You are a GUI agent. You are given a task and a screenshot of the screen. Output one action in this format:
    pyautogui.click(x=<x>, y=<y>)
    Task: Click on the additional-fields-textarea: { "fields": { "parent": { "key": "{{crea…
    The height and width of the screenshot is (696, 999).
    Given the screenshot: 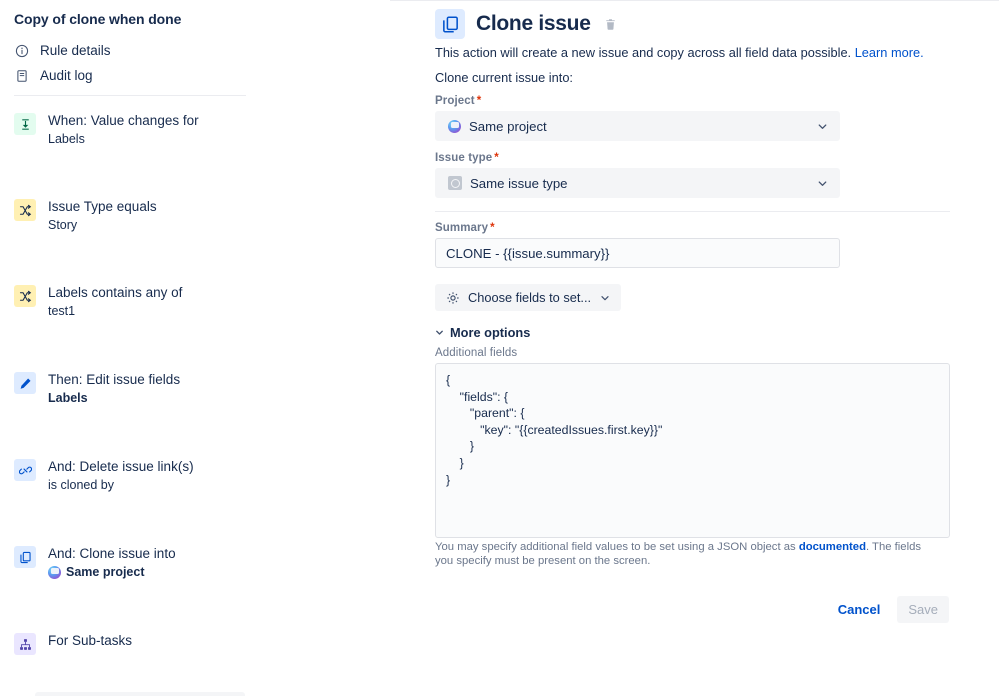 What is the action you would take?
    pyautogui.click(x=692, y=450)
    